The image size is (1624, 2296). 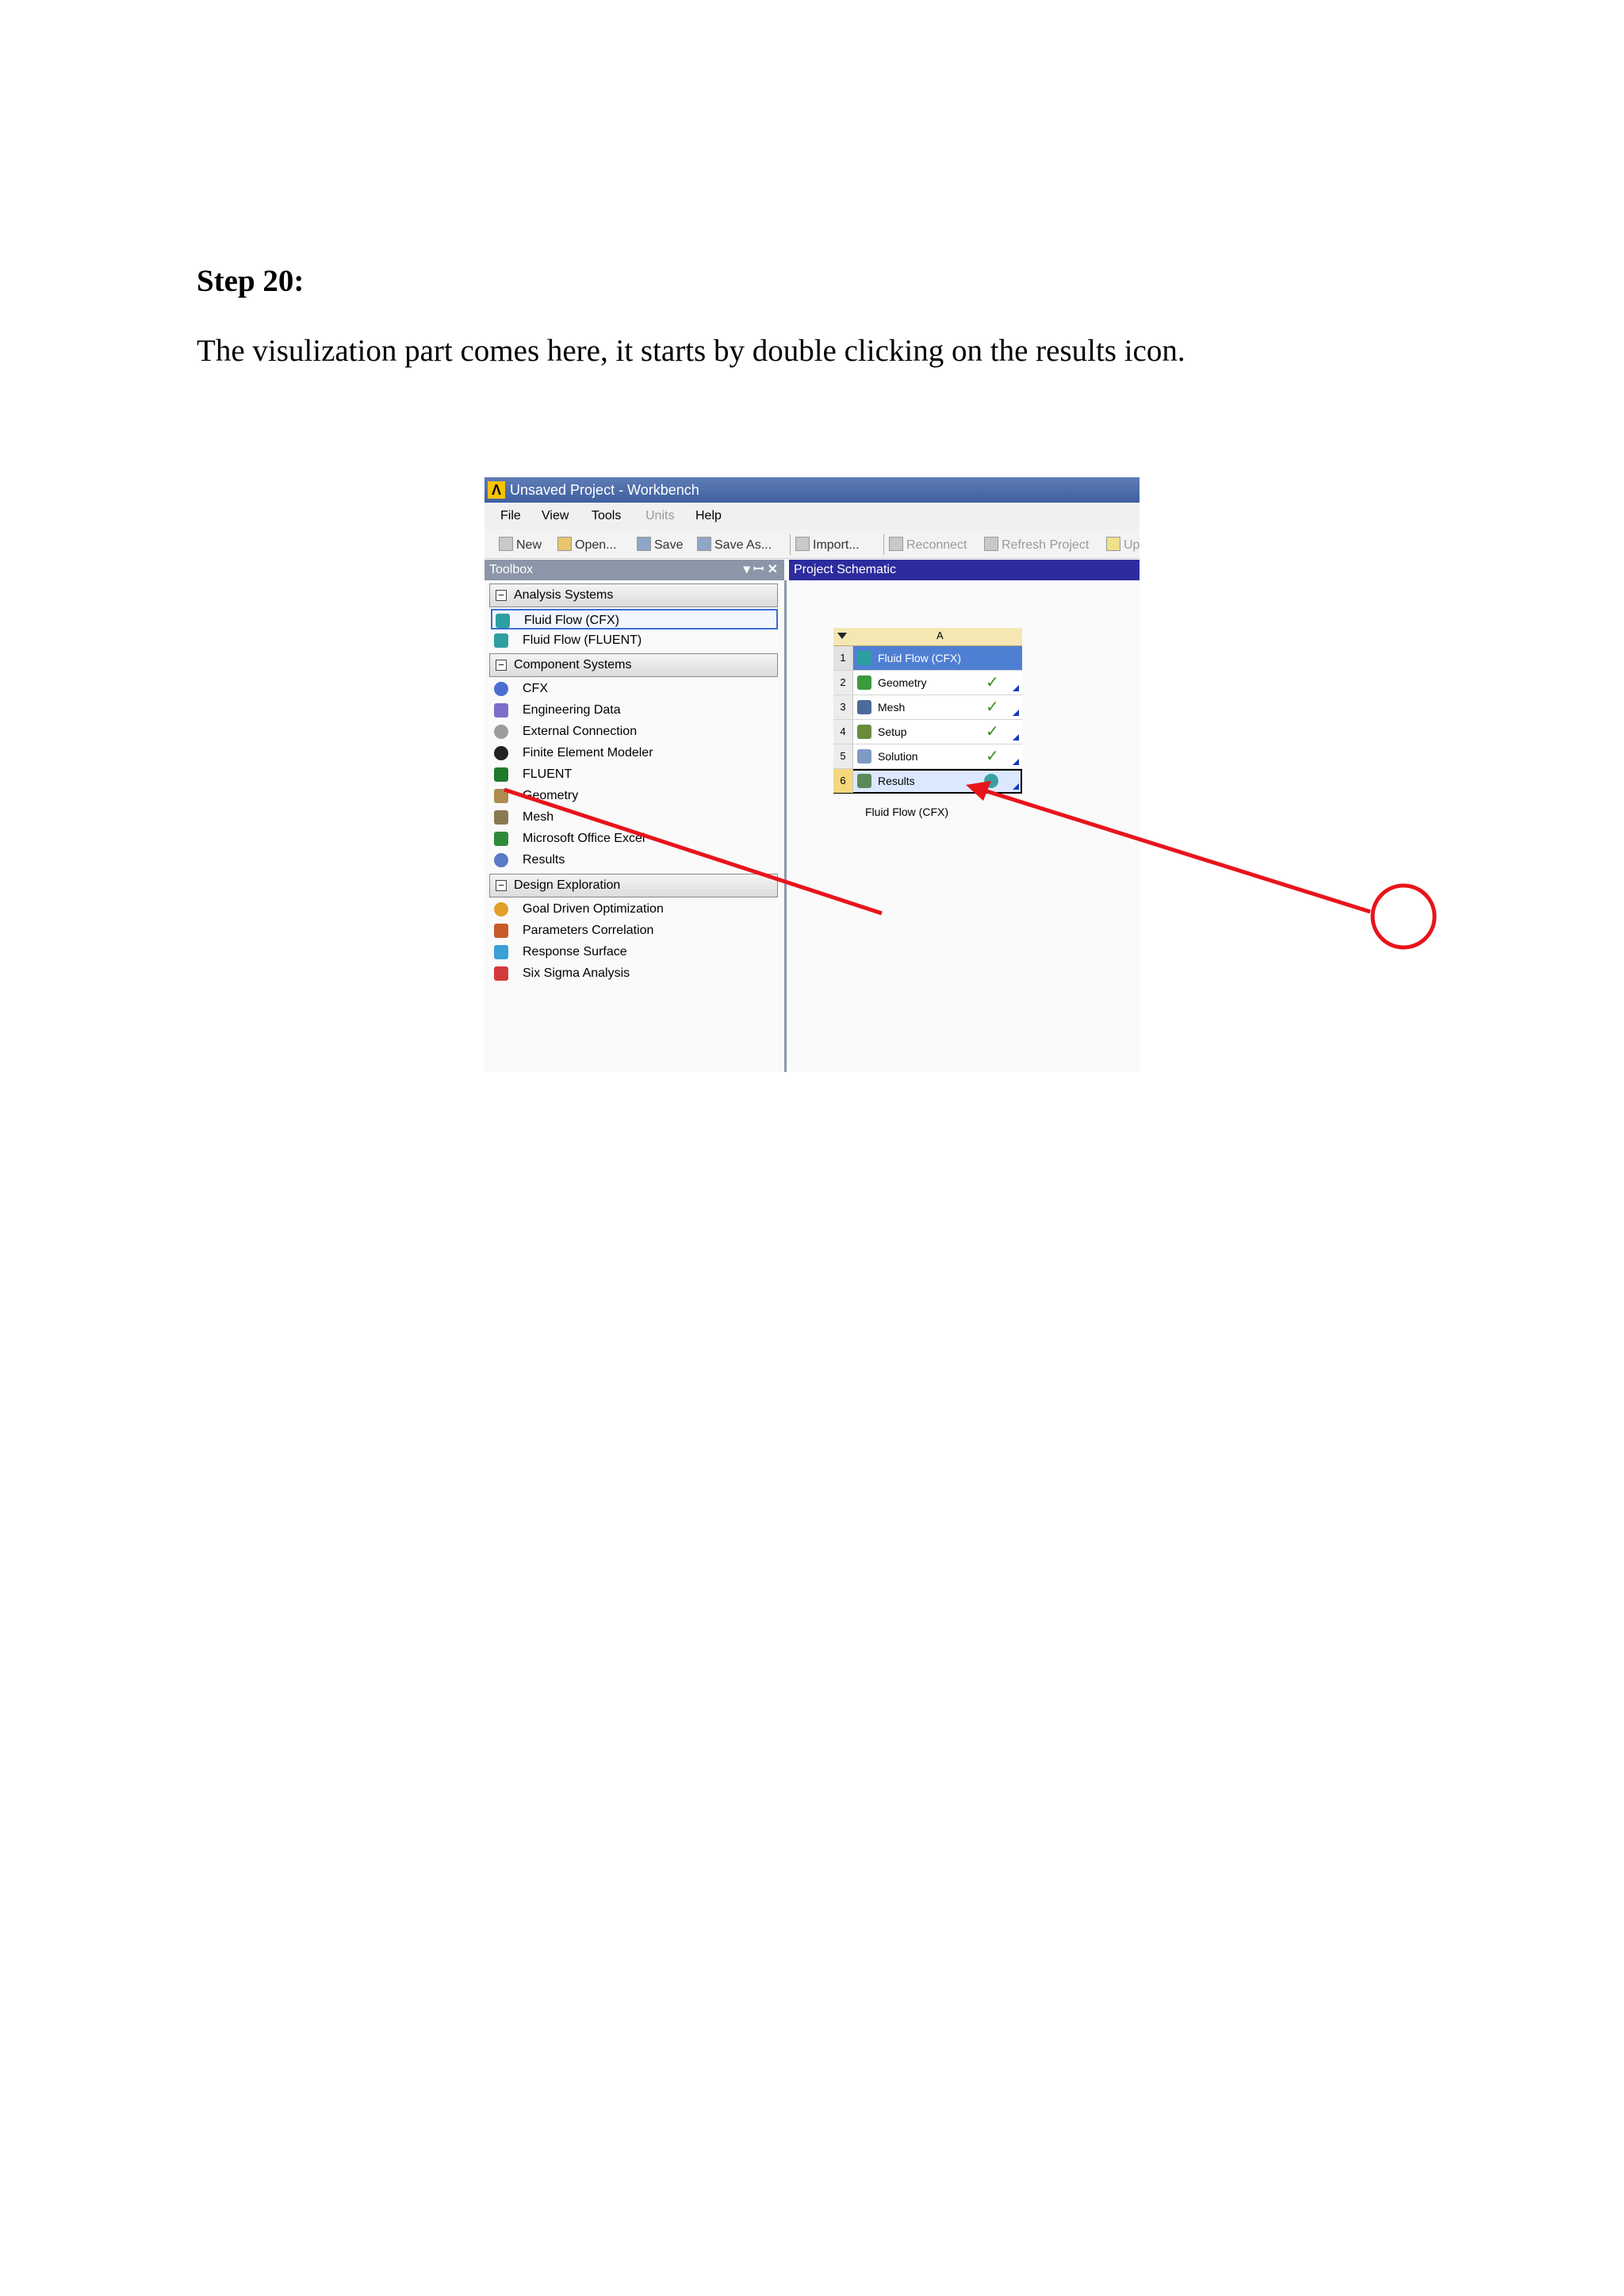 I want to click on red-arrow-shaft, so click(x=1176, y=850).